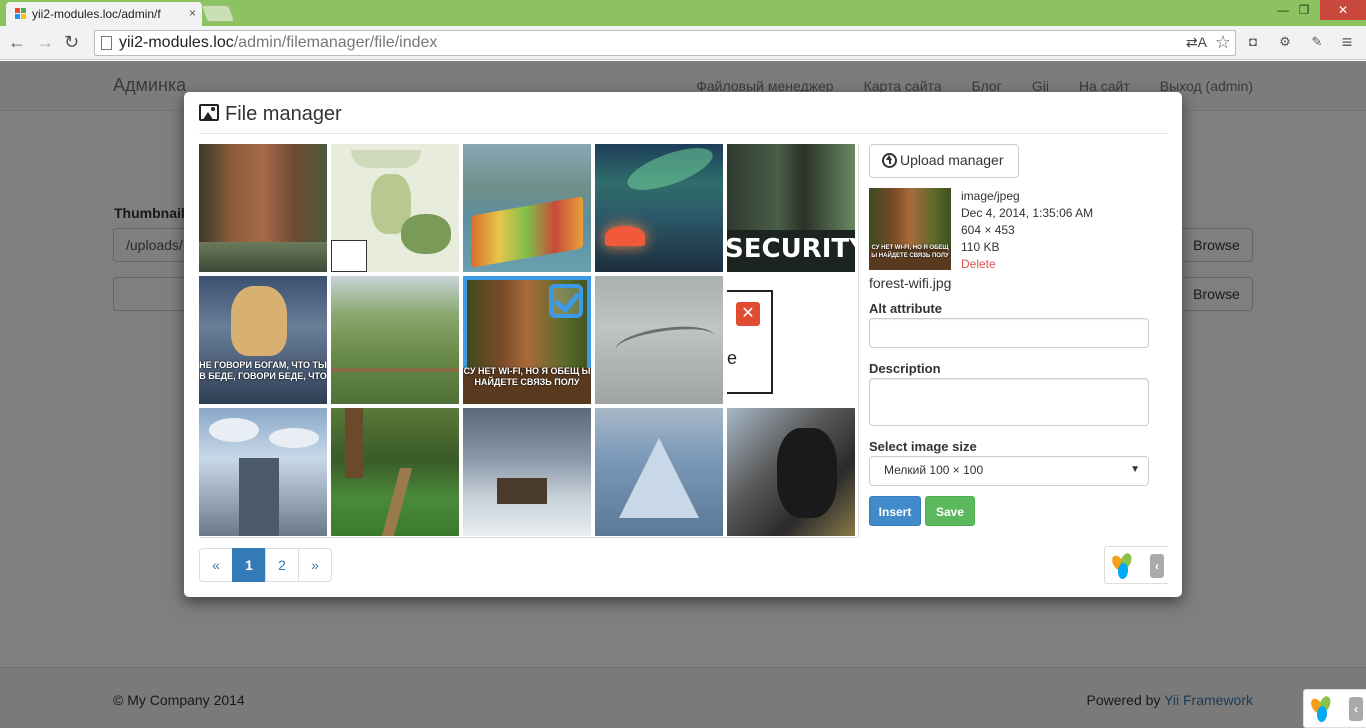 The height and width of the screenshot is (728, 1366). What do you see at coordinates (218, 13) in the screenshot?
I see `new-tab-button` at bounding box center [218, 13].